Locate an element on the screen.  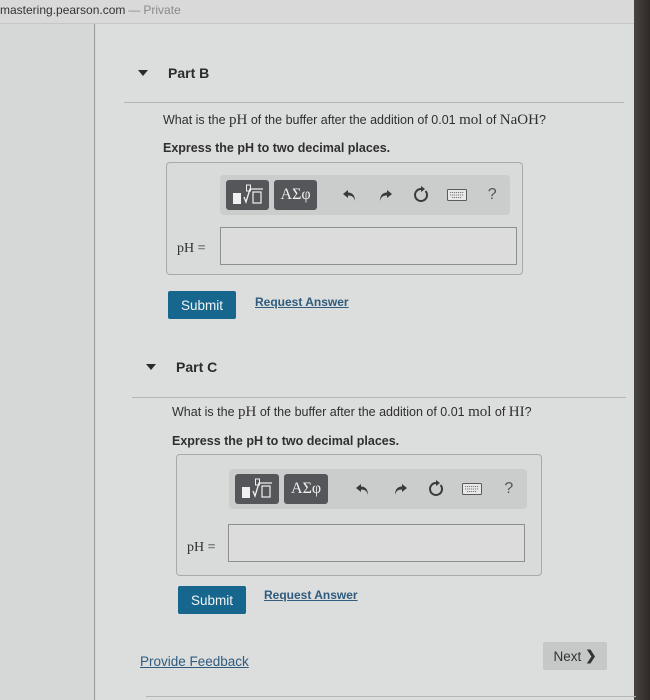
left-gutter is located at coordinates (47, 362).